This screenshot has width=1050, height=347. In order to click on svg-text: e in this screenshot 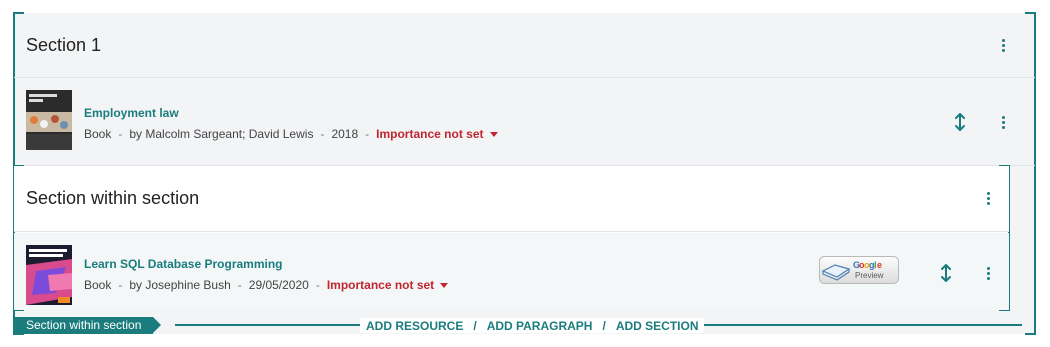, I will do `click(879, 265)`.